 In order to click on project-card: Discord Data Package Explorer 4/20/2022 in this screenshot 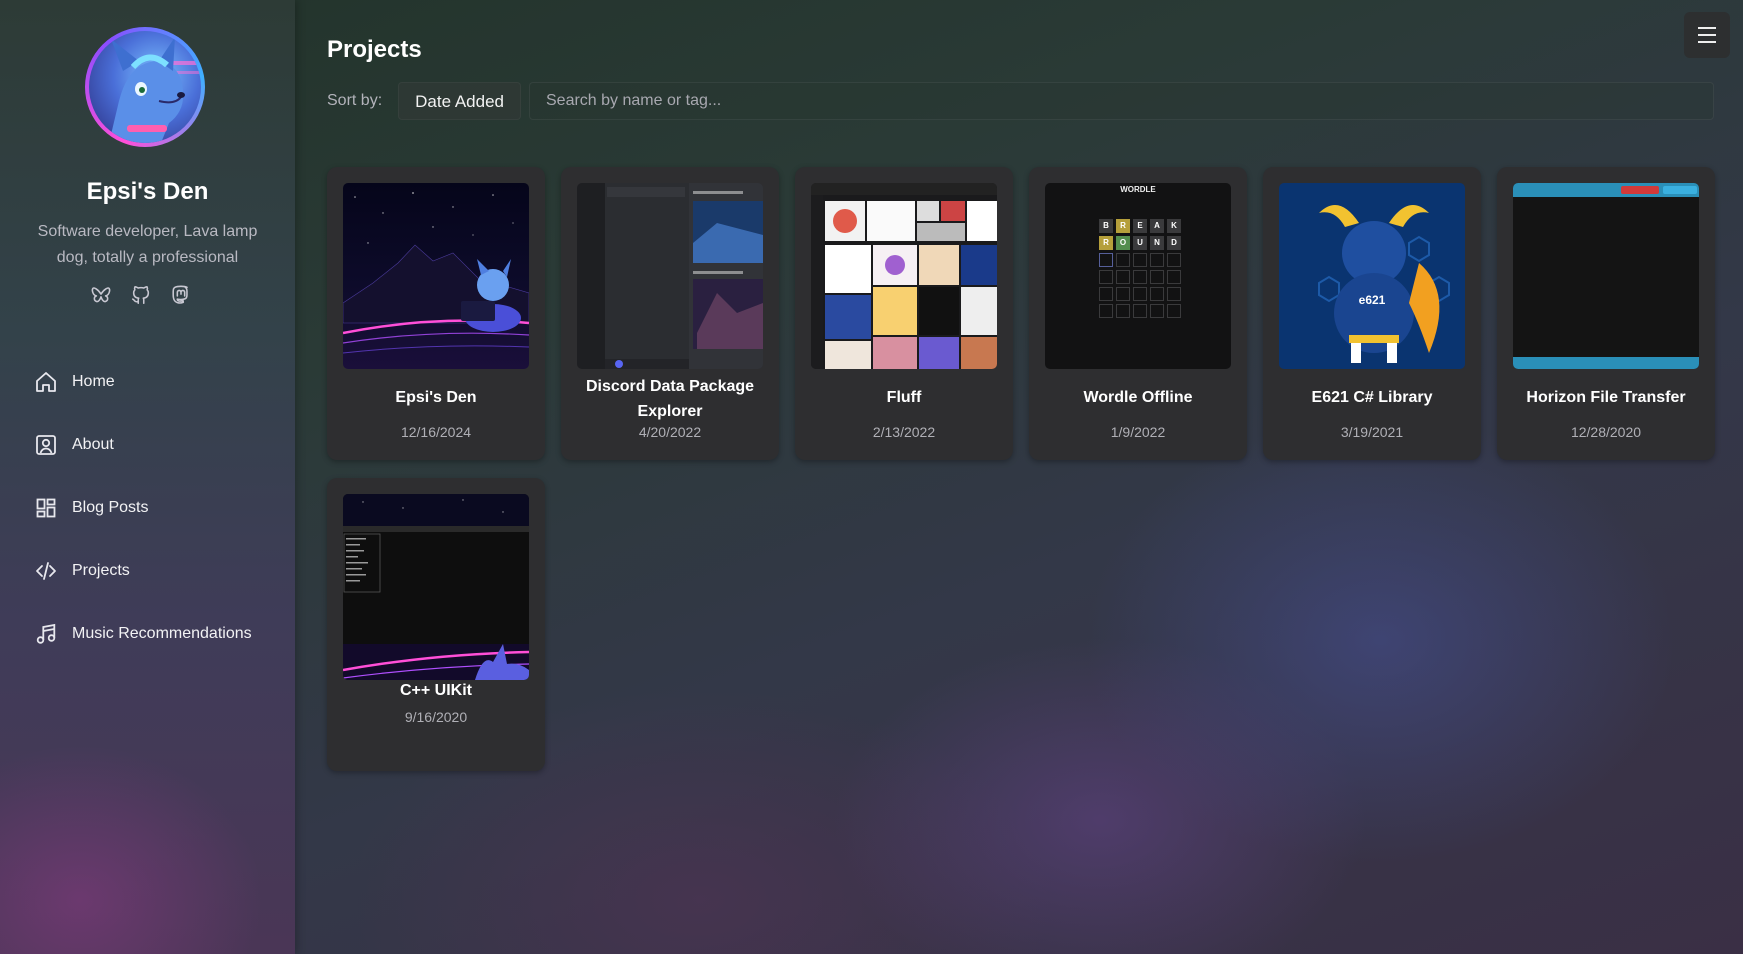, I will do `click(670, 313)`.